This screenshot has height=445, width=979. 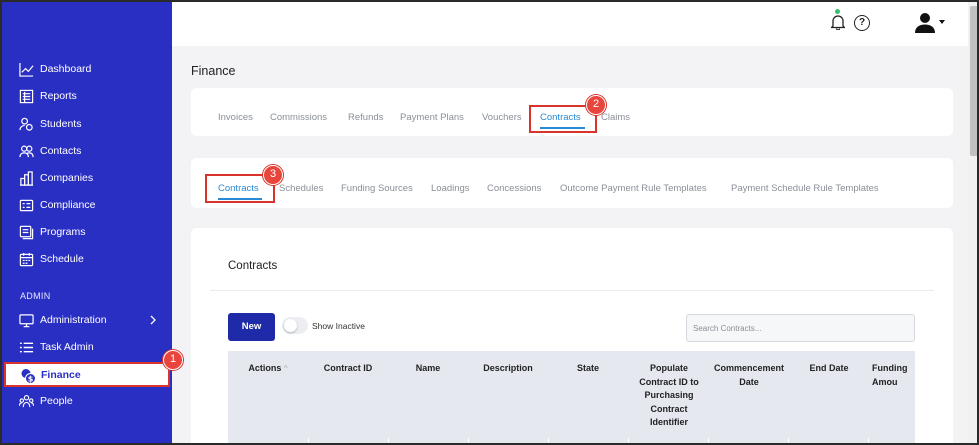 I want to click on sidebar-item-dashboard: Dashboard, so click(x=54, y=69).